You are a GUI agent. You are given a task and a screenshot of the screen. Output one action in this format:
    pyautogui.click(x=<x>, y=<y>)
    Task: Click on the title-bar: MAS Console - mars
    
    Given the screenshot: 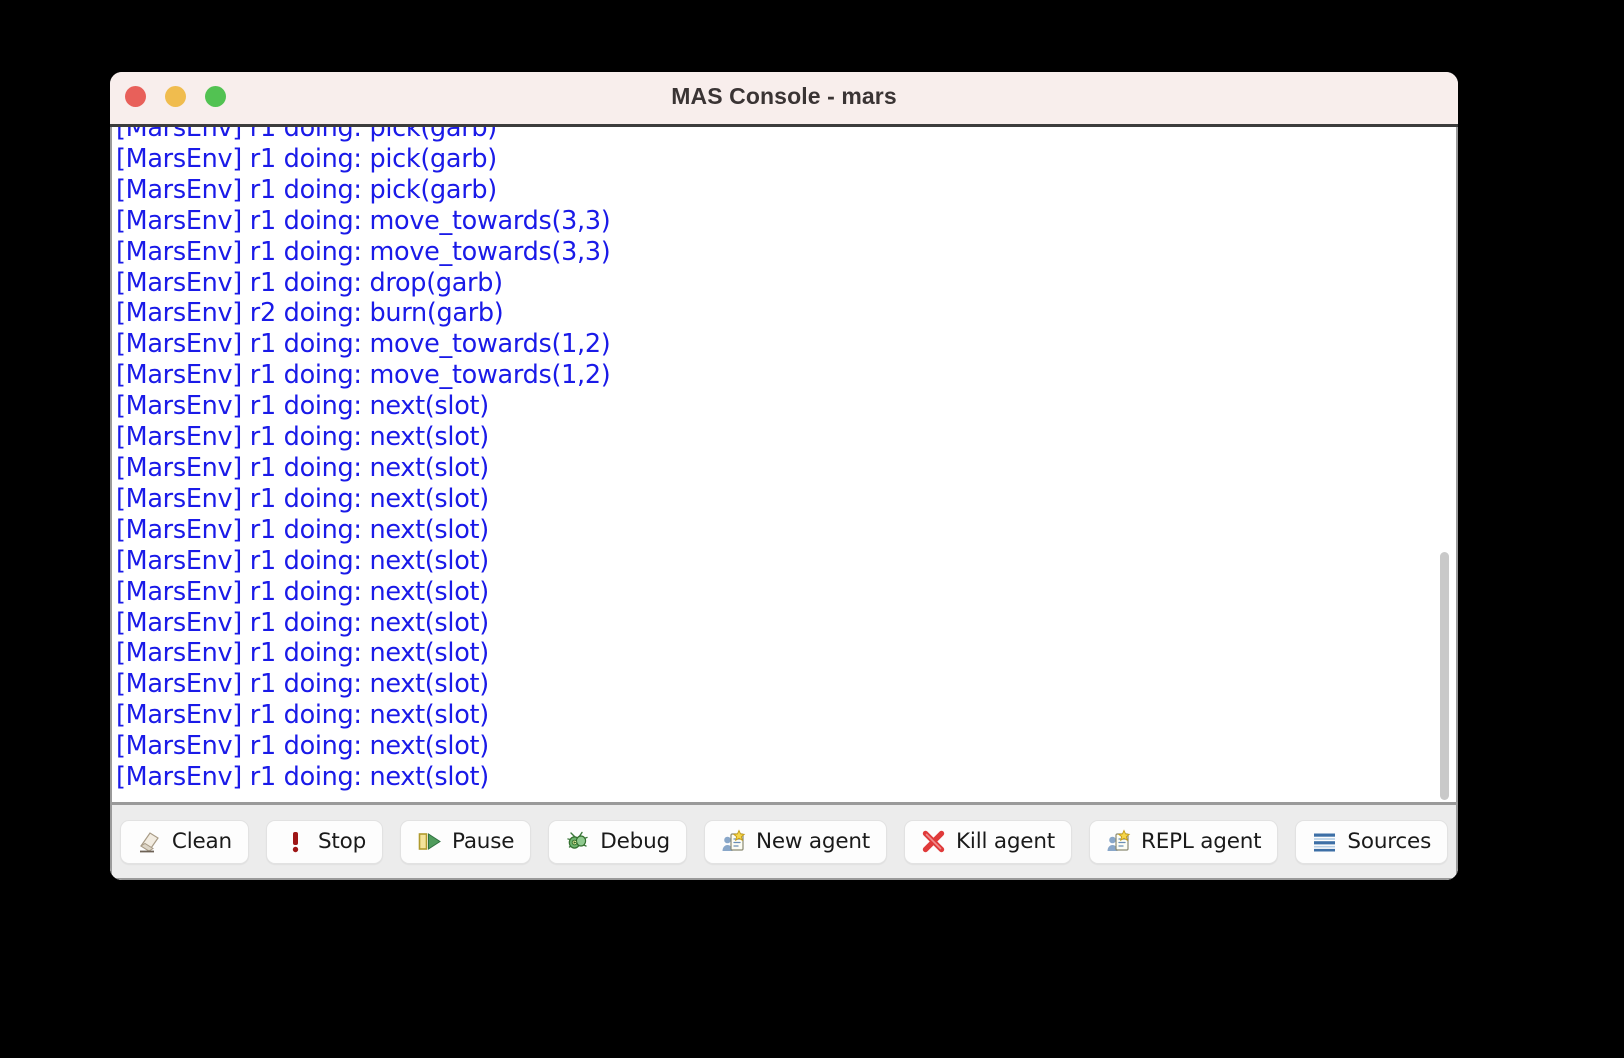 What is the action you would take?
    pyautogui.click(x=784, y=99)
    